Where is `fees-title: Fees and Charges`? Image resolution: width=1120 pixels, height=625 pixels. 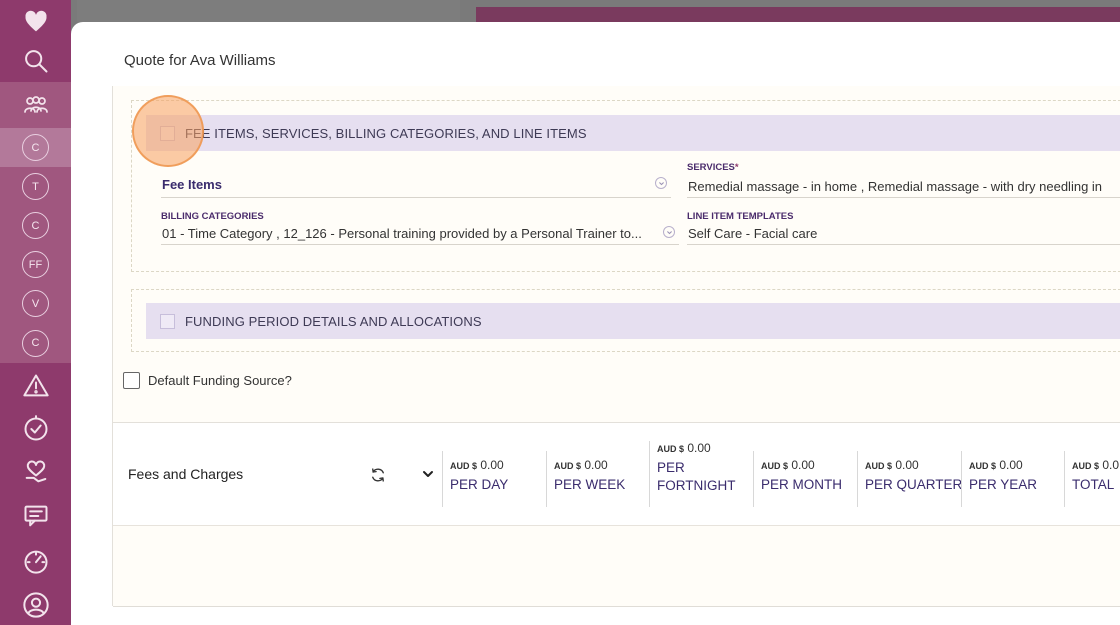
fees-title: Fees and Charges is located at coordinates (186, 474).